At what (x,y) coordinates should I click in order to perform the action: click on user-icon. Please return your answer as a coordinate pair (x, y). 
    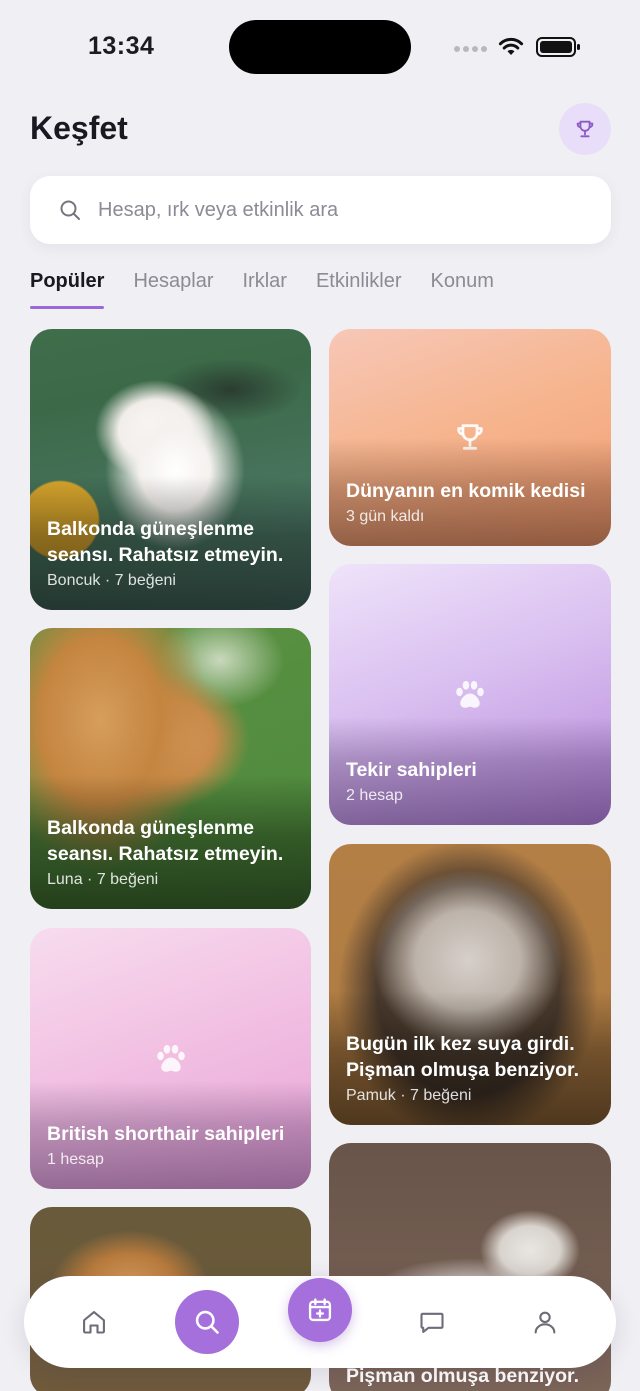
    Looking at the image, I should click on (545, 1322).